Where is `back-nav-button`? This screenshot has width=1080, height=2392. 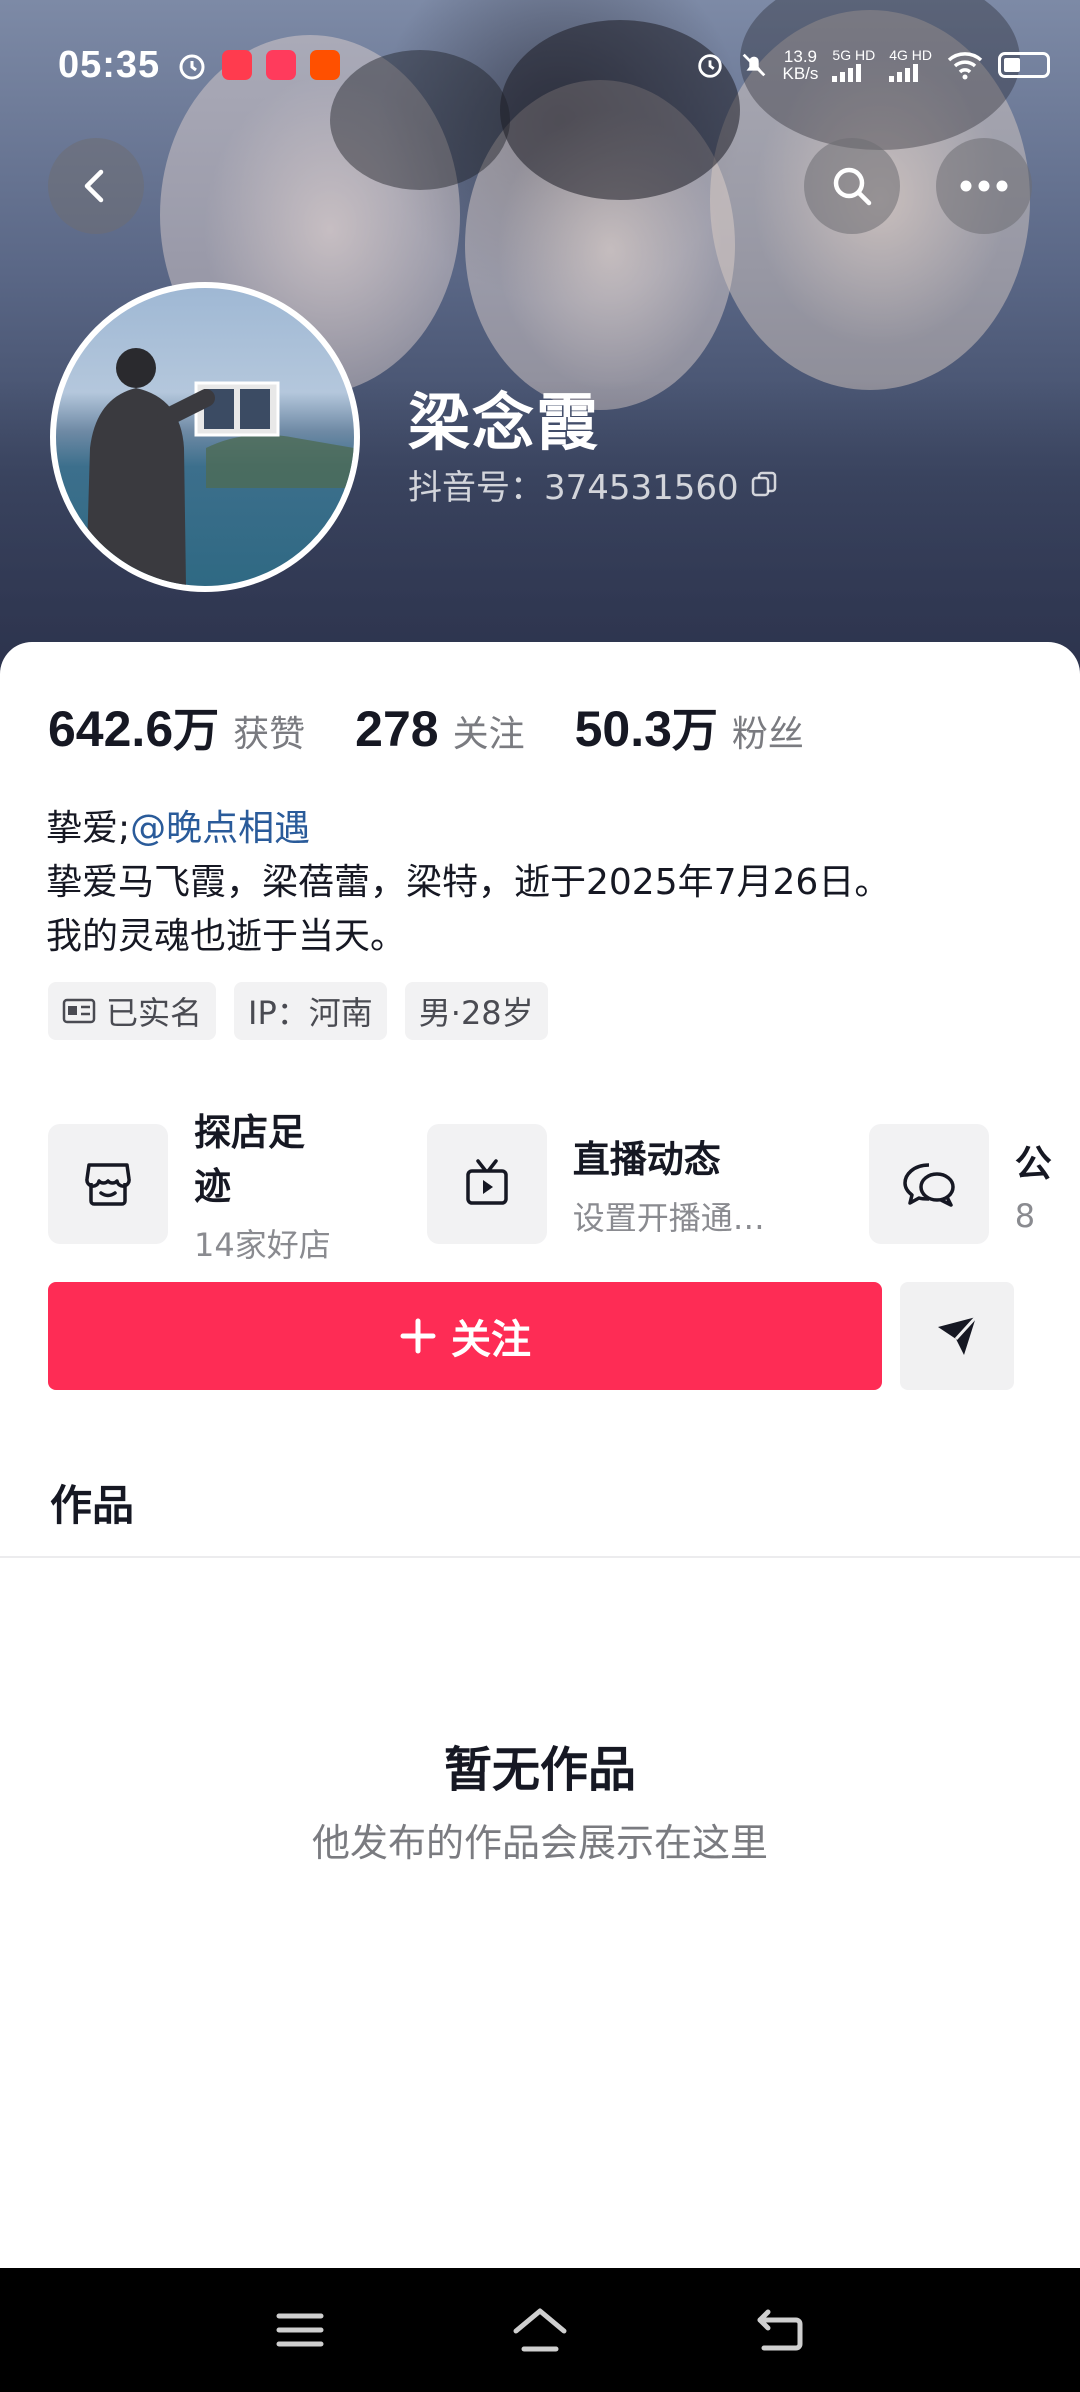
back-nav-button is located at coordinates (780, 2330).